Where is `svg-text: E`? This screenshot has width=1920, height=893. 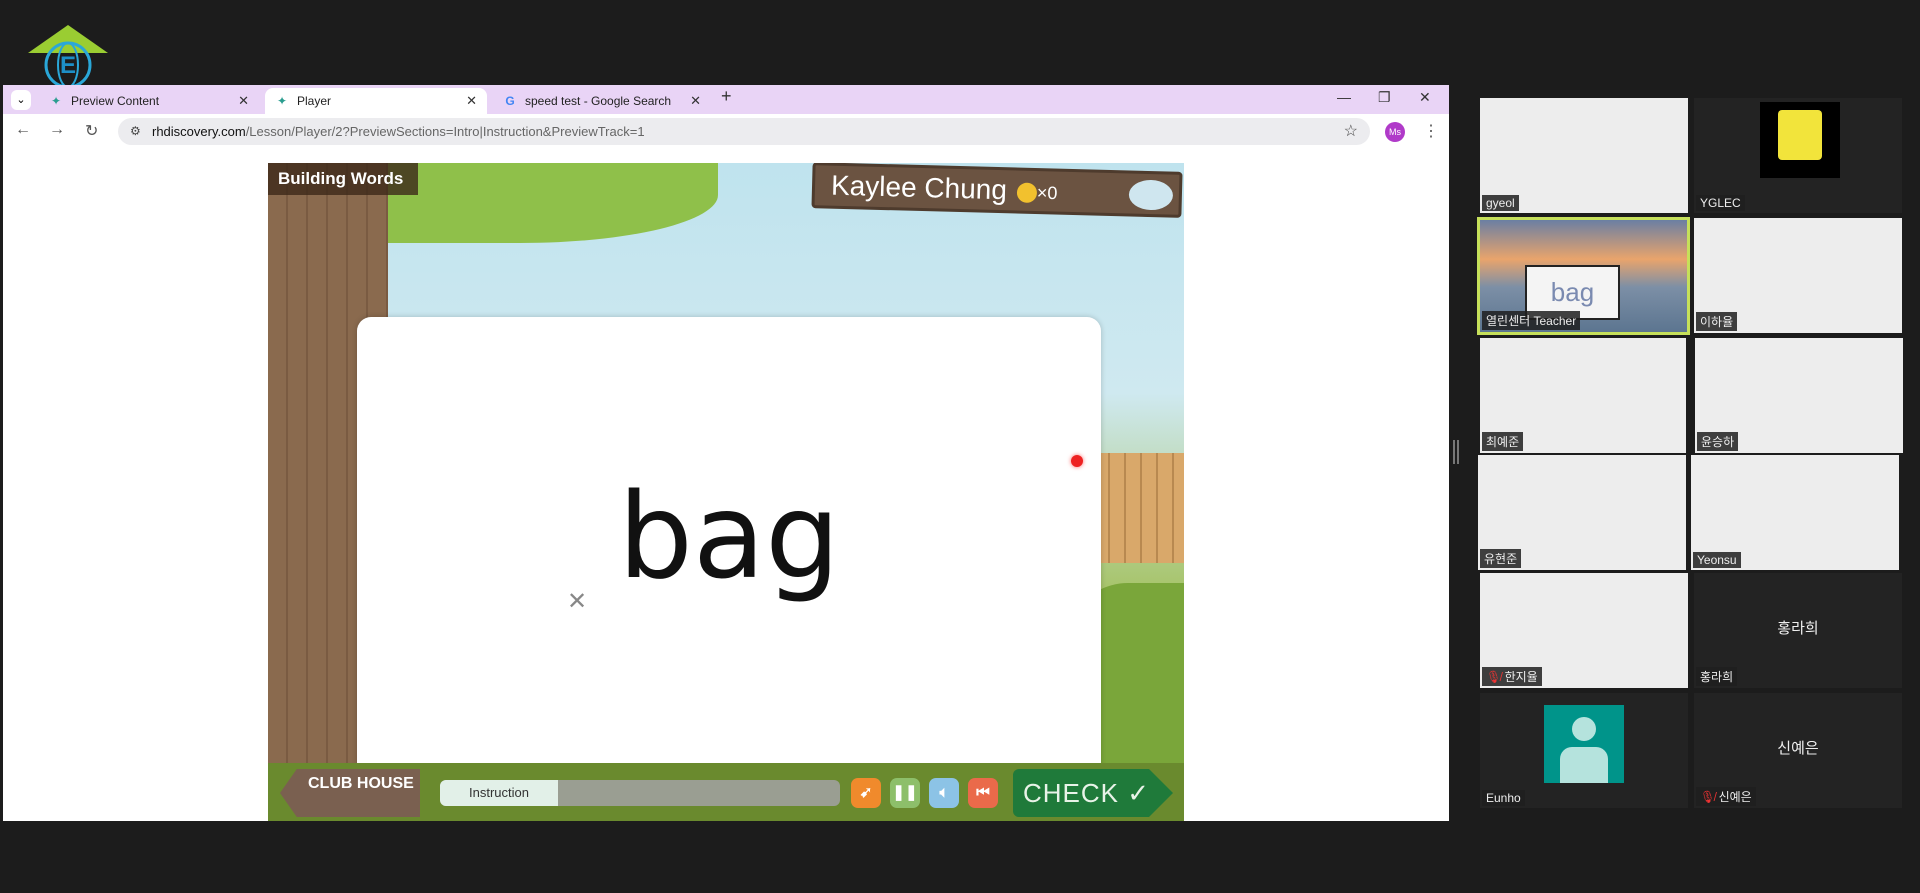
svg-text: E is located at coordinates (68, 65).